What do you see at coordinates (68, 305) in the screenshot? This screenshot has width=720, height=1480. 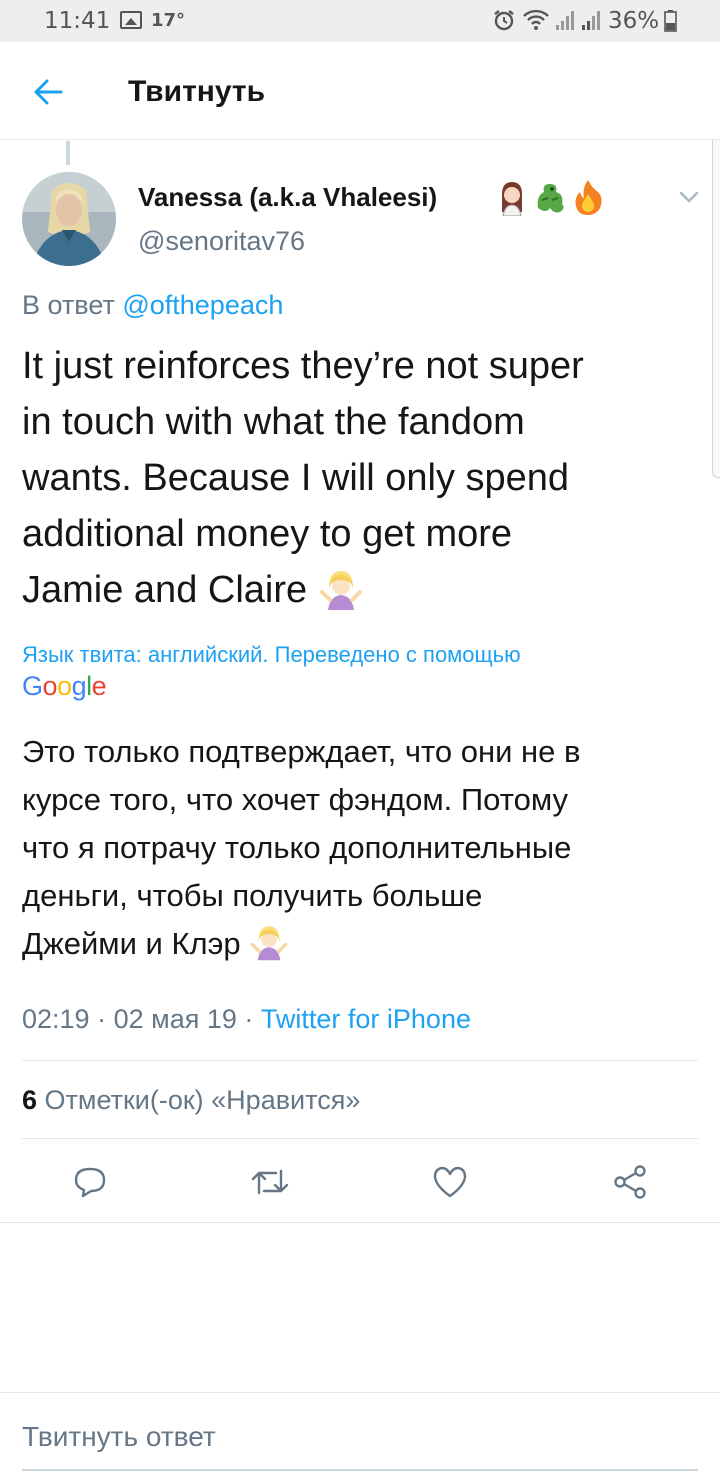 I see `reply-prefix: В ответ` at bounding box center [68, 305].